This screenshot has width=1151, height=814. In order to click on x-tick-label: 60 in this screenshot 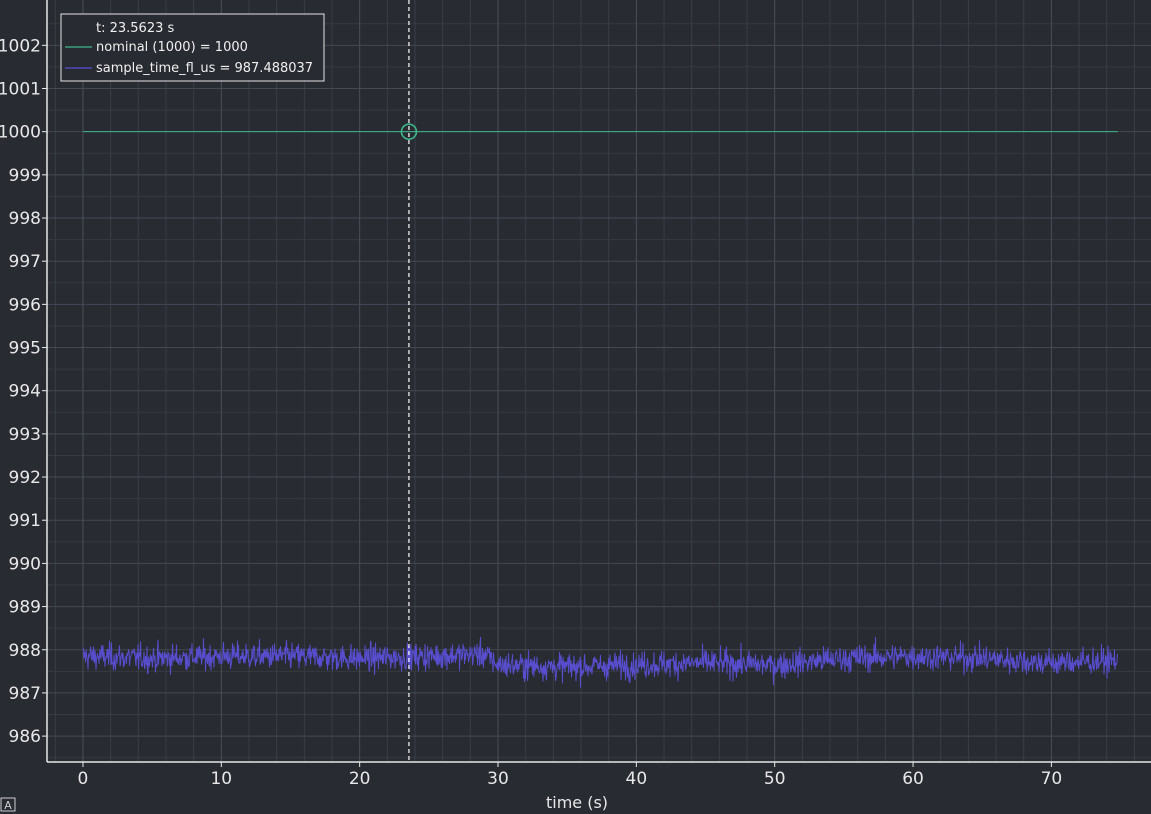, I will do `click(913, 779)`.